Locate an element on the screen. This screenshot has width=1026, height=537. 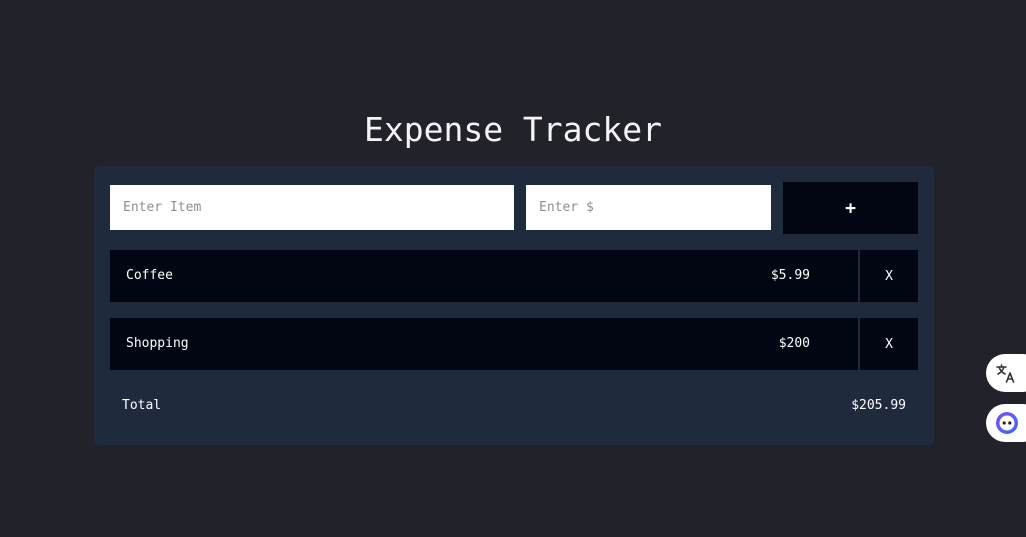
add-expense-button: + is located at coordinates (850, 208).